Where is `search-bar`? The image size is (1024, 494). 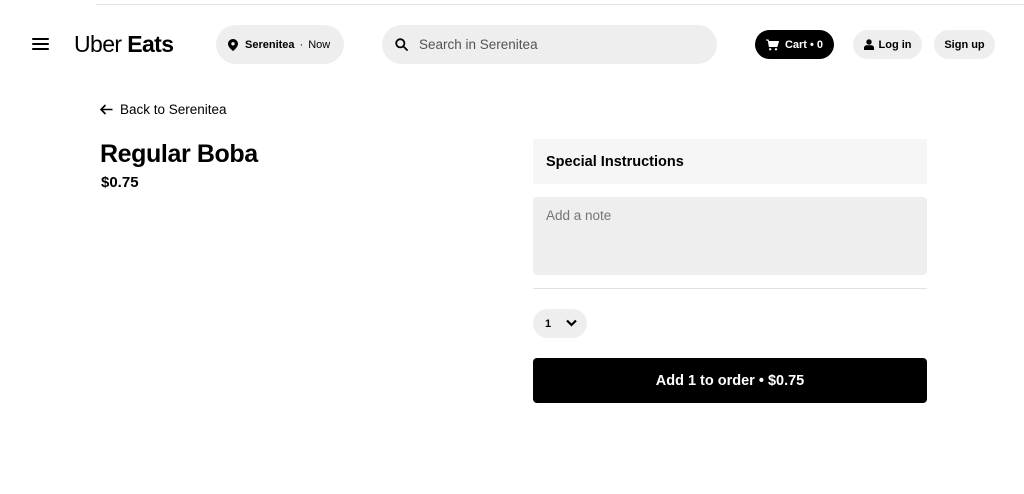
search-bar is located at coordinates (549, 44).